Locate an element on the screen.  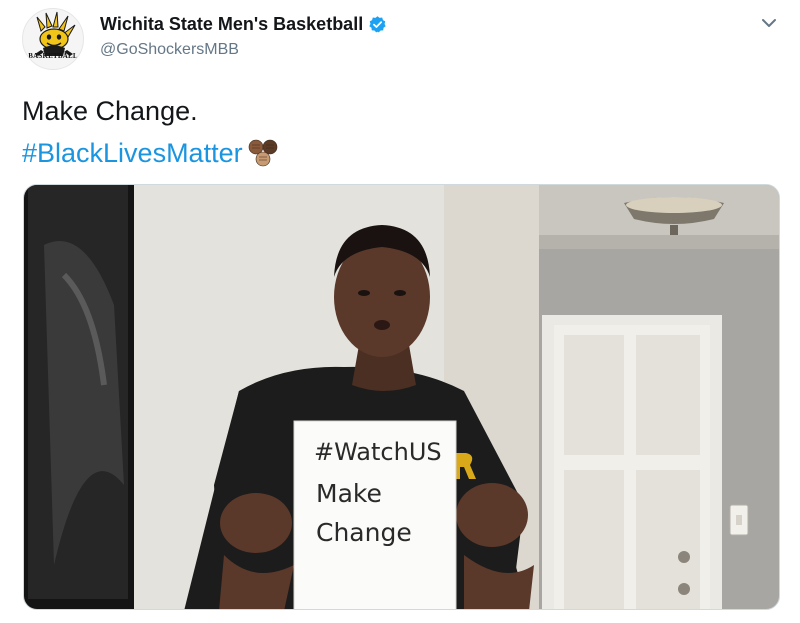
wushock-logo-icon is located at coordinates (55, 33).